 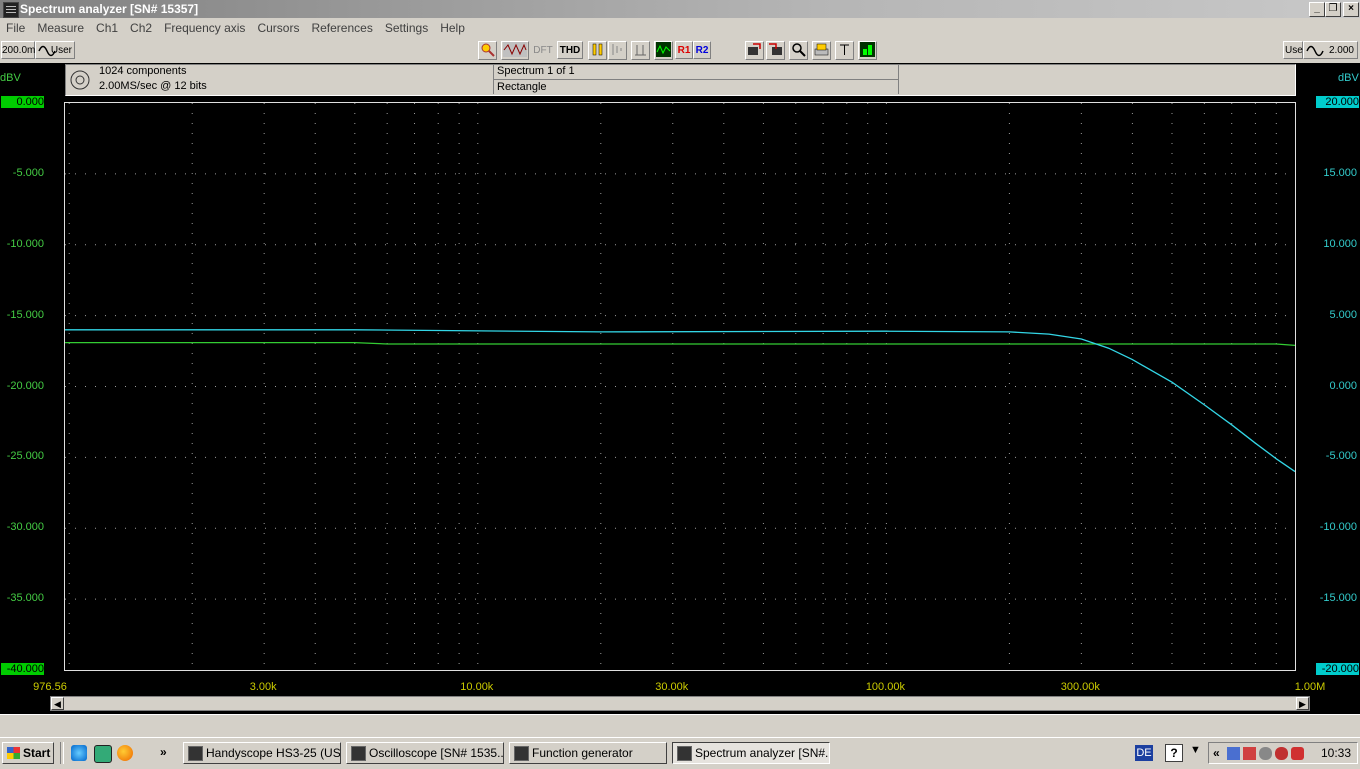 I want to click on status-bar, so click(x=680, y=726).